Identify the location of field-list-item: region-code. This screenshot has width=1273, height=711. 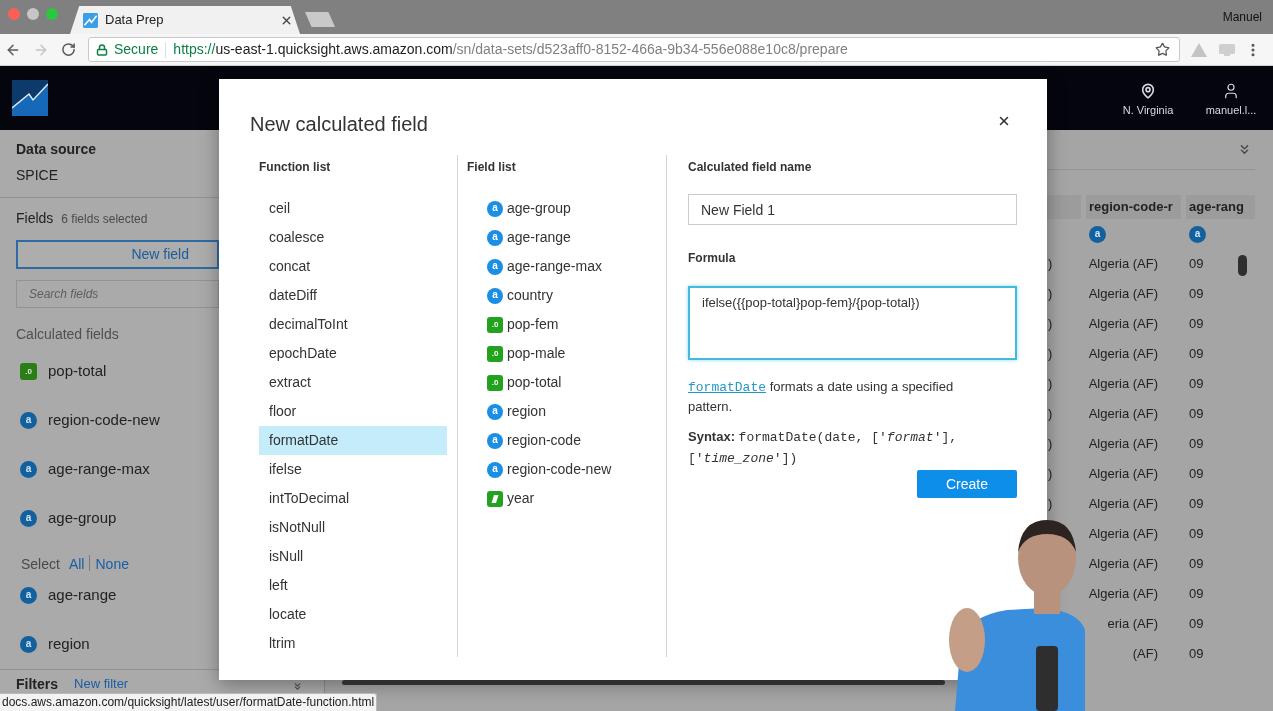
(544, 440).